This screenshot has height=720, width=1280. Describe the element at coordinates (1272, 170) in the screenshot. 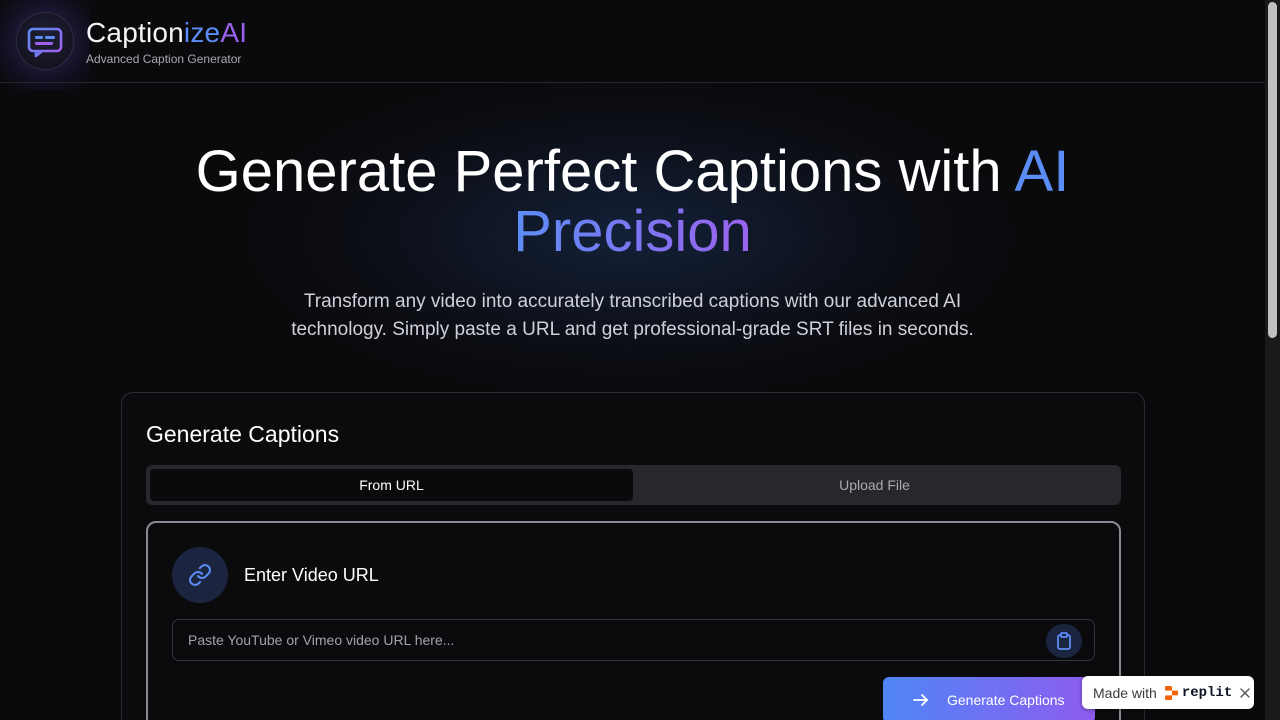

I see `scrollbar-thumb` at that location.